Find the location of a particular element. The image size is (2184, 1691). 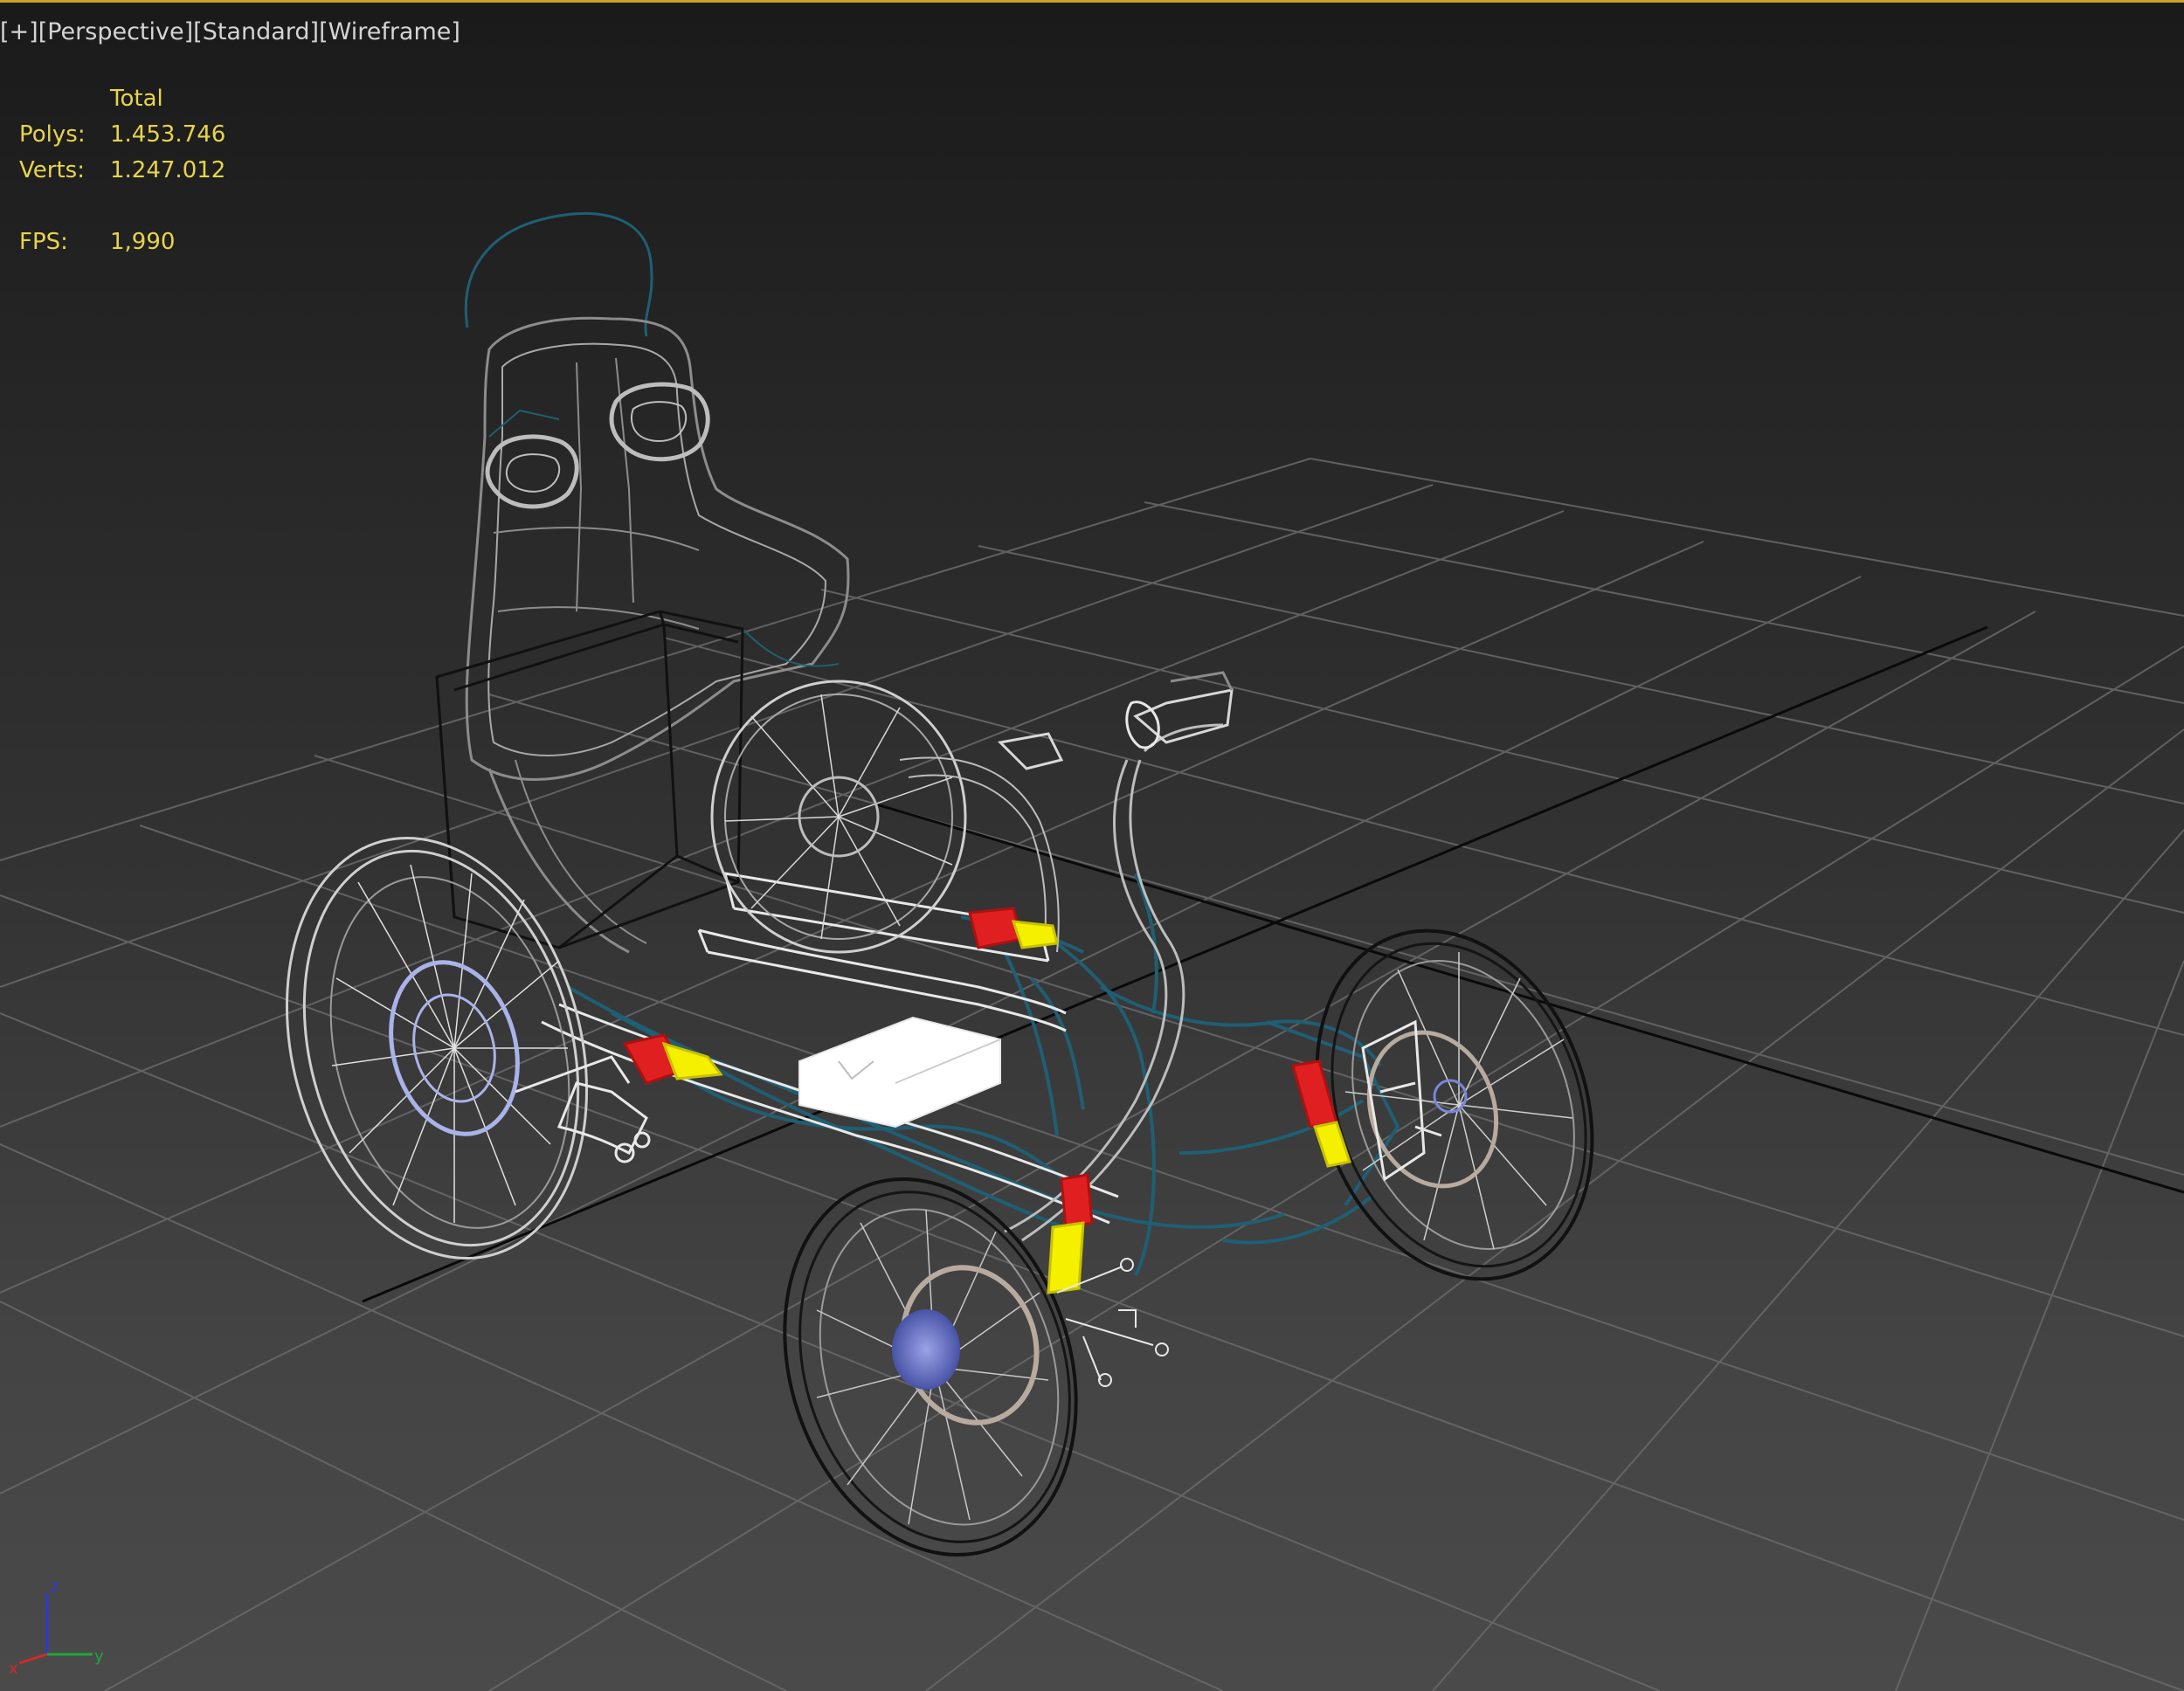

viewport-general-menu: [+] is located at coordinates (19, 32).